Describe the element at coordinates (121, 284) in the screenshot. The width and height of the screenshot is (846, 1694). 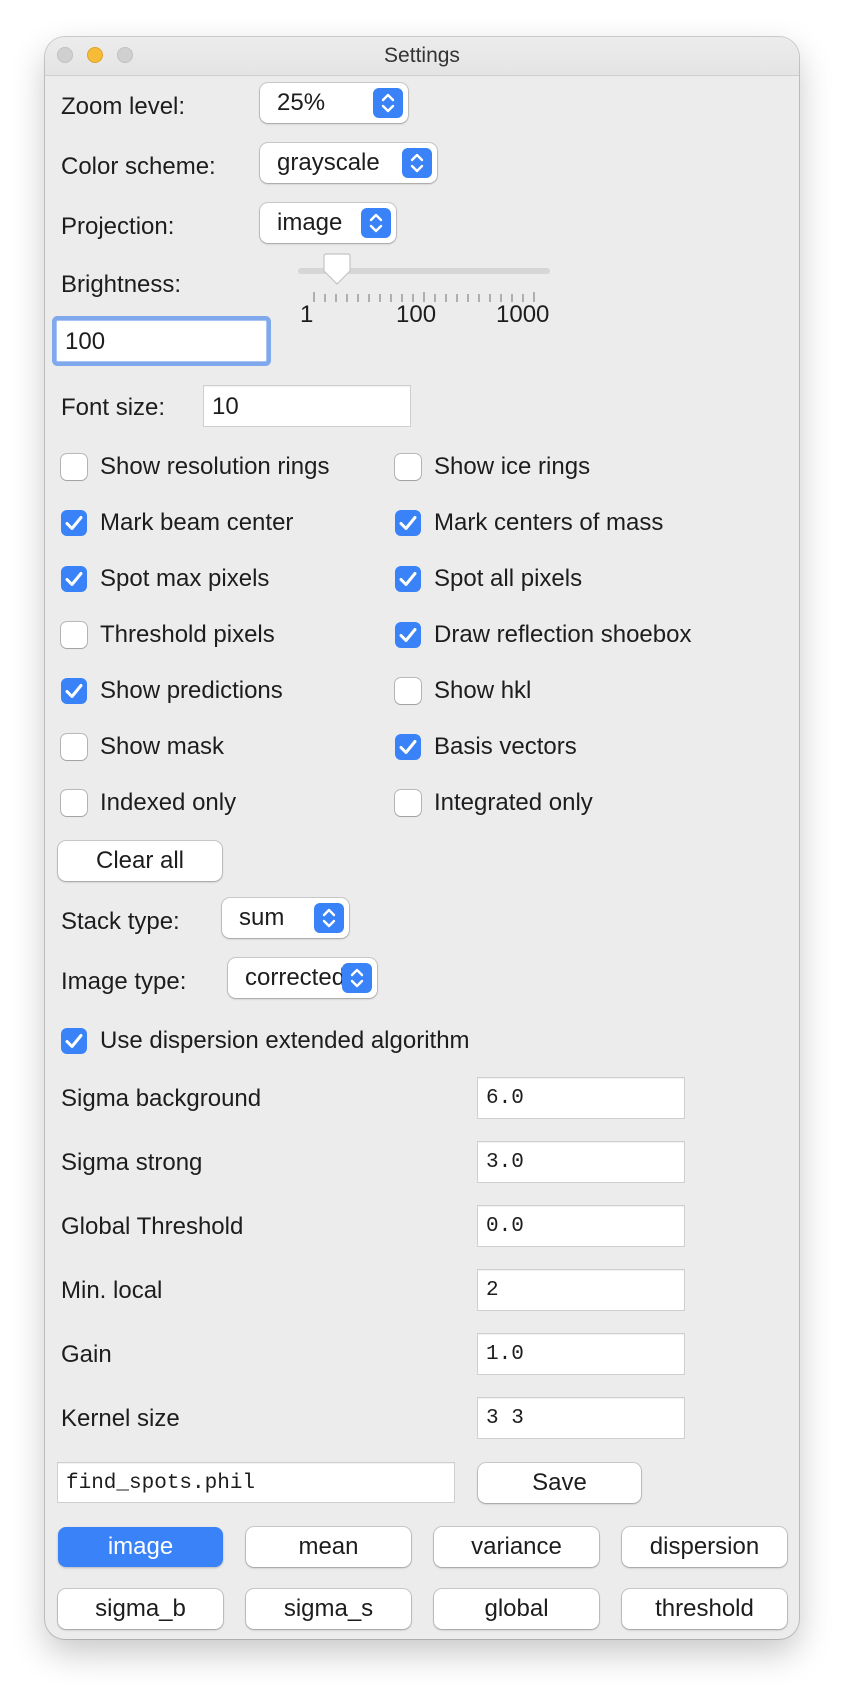
I see `brightness-label: Brightness:` at that location.